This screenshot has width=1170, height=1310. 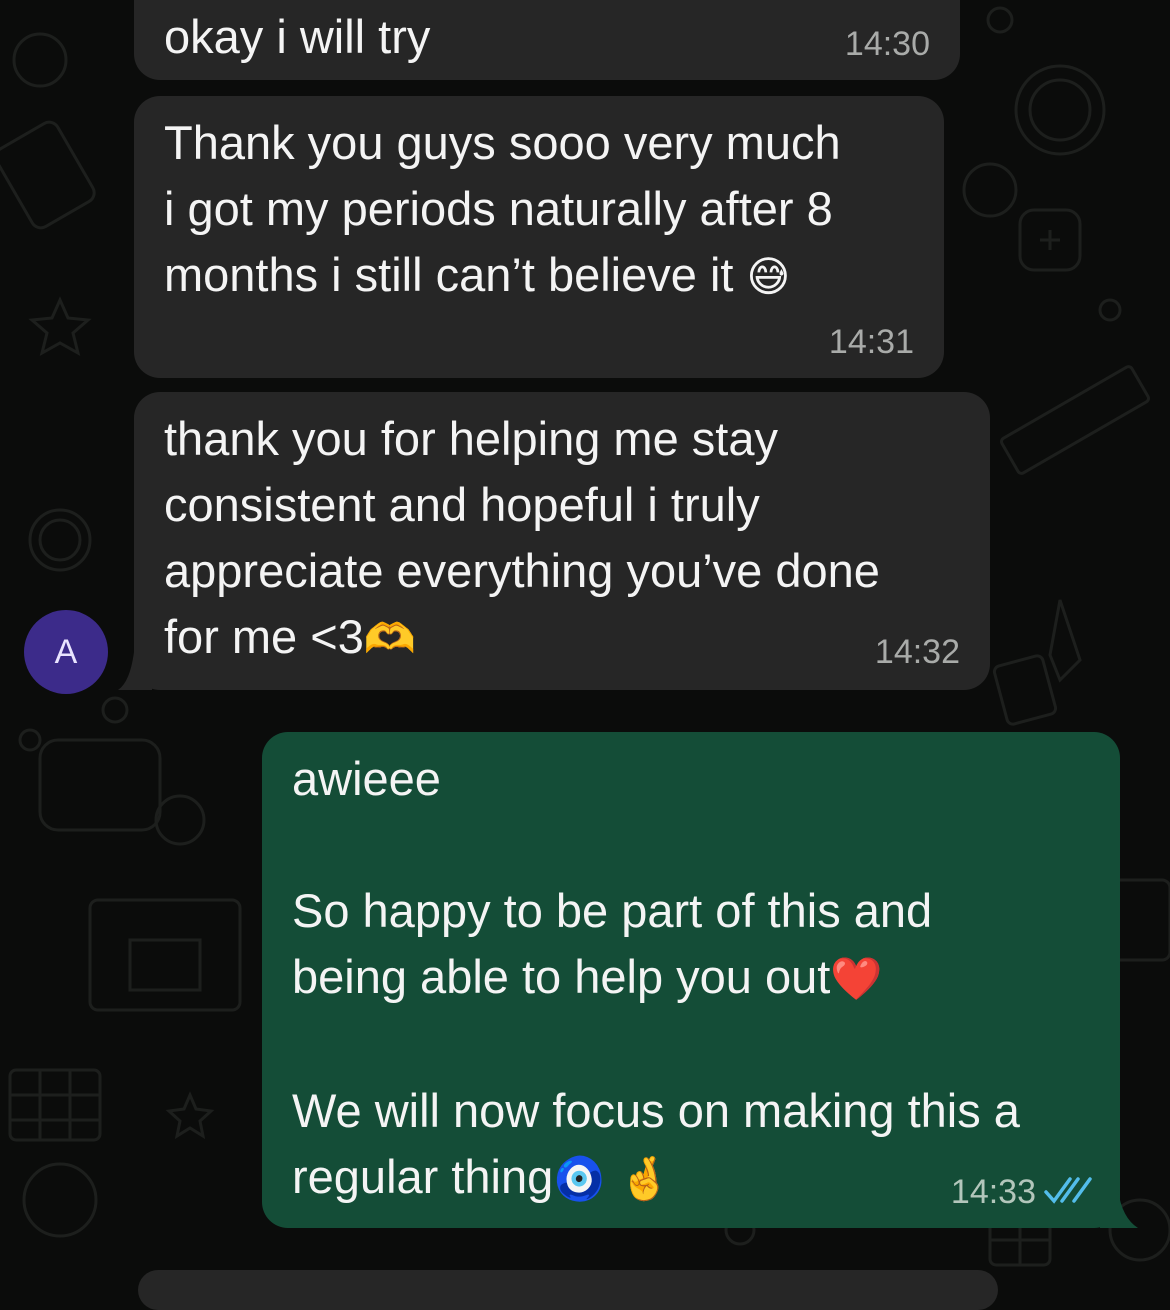 What do you see at coordinates (1068, 1190) in the screenshot?
I see `read-double-check-icon` at bounding box center [1068, 1190].